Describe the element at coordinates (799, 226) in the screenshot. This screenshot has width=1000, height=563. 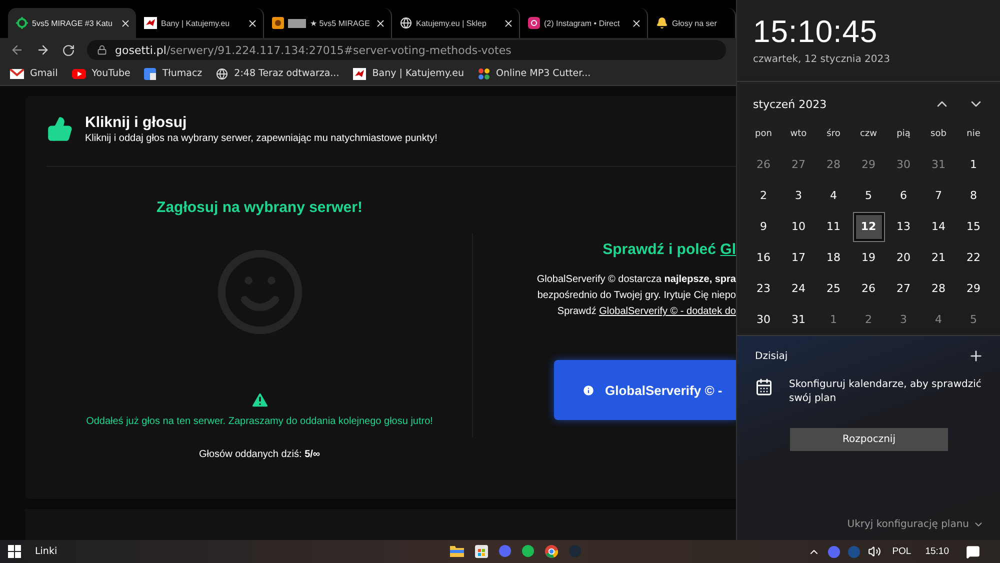
I see `calendar-day: 10` at that location.